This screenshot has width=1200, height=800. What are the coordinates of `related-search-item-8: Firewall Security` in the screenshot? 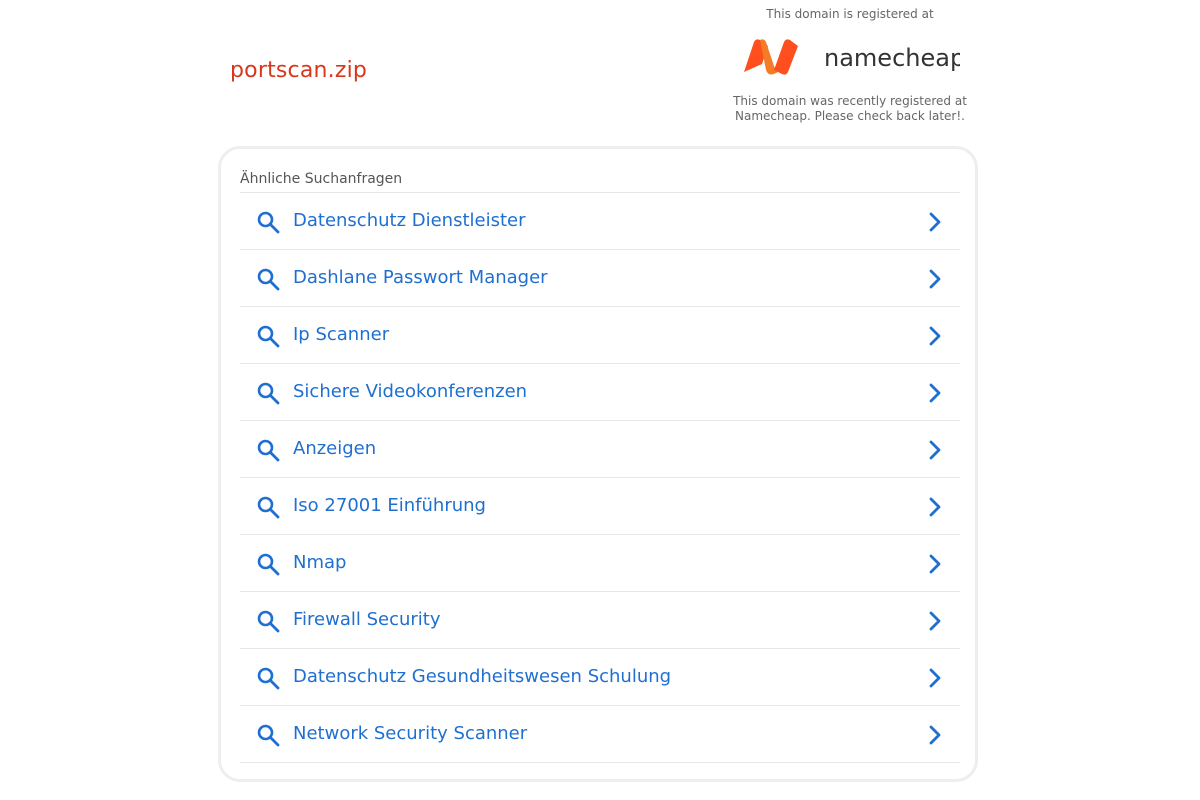 It's located at (600, 620).